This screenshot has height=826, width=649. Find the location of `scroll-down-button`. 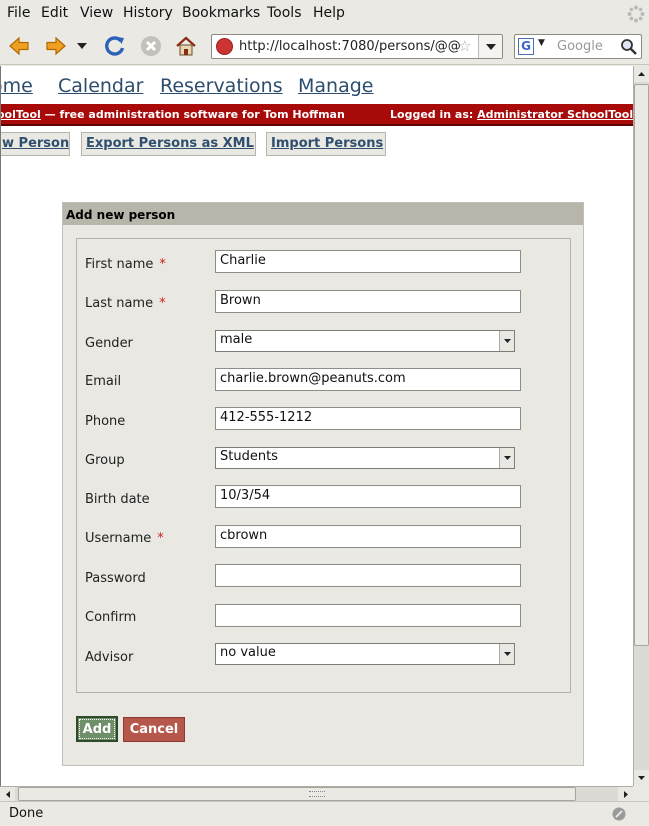

scroll-down-button is located at coordinates (641, 778).